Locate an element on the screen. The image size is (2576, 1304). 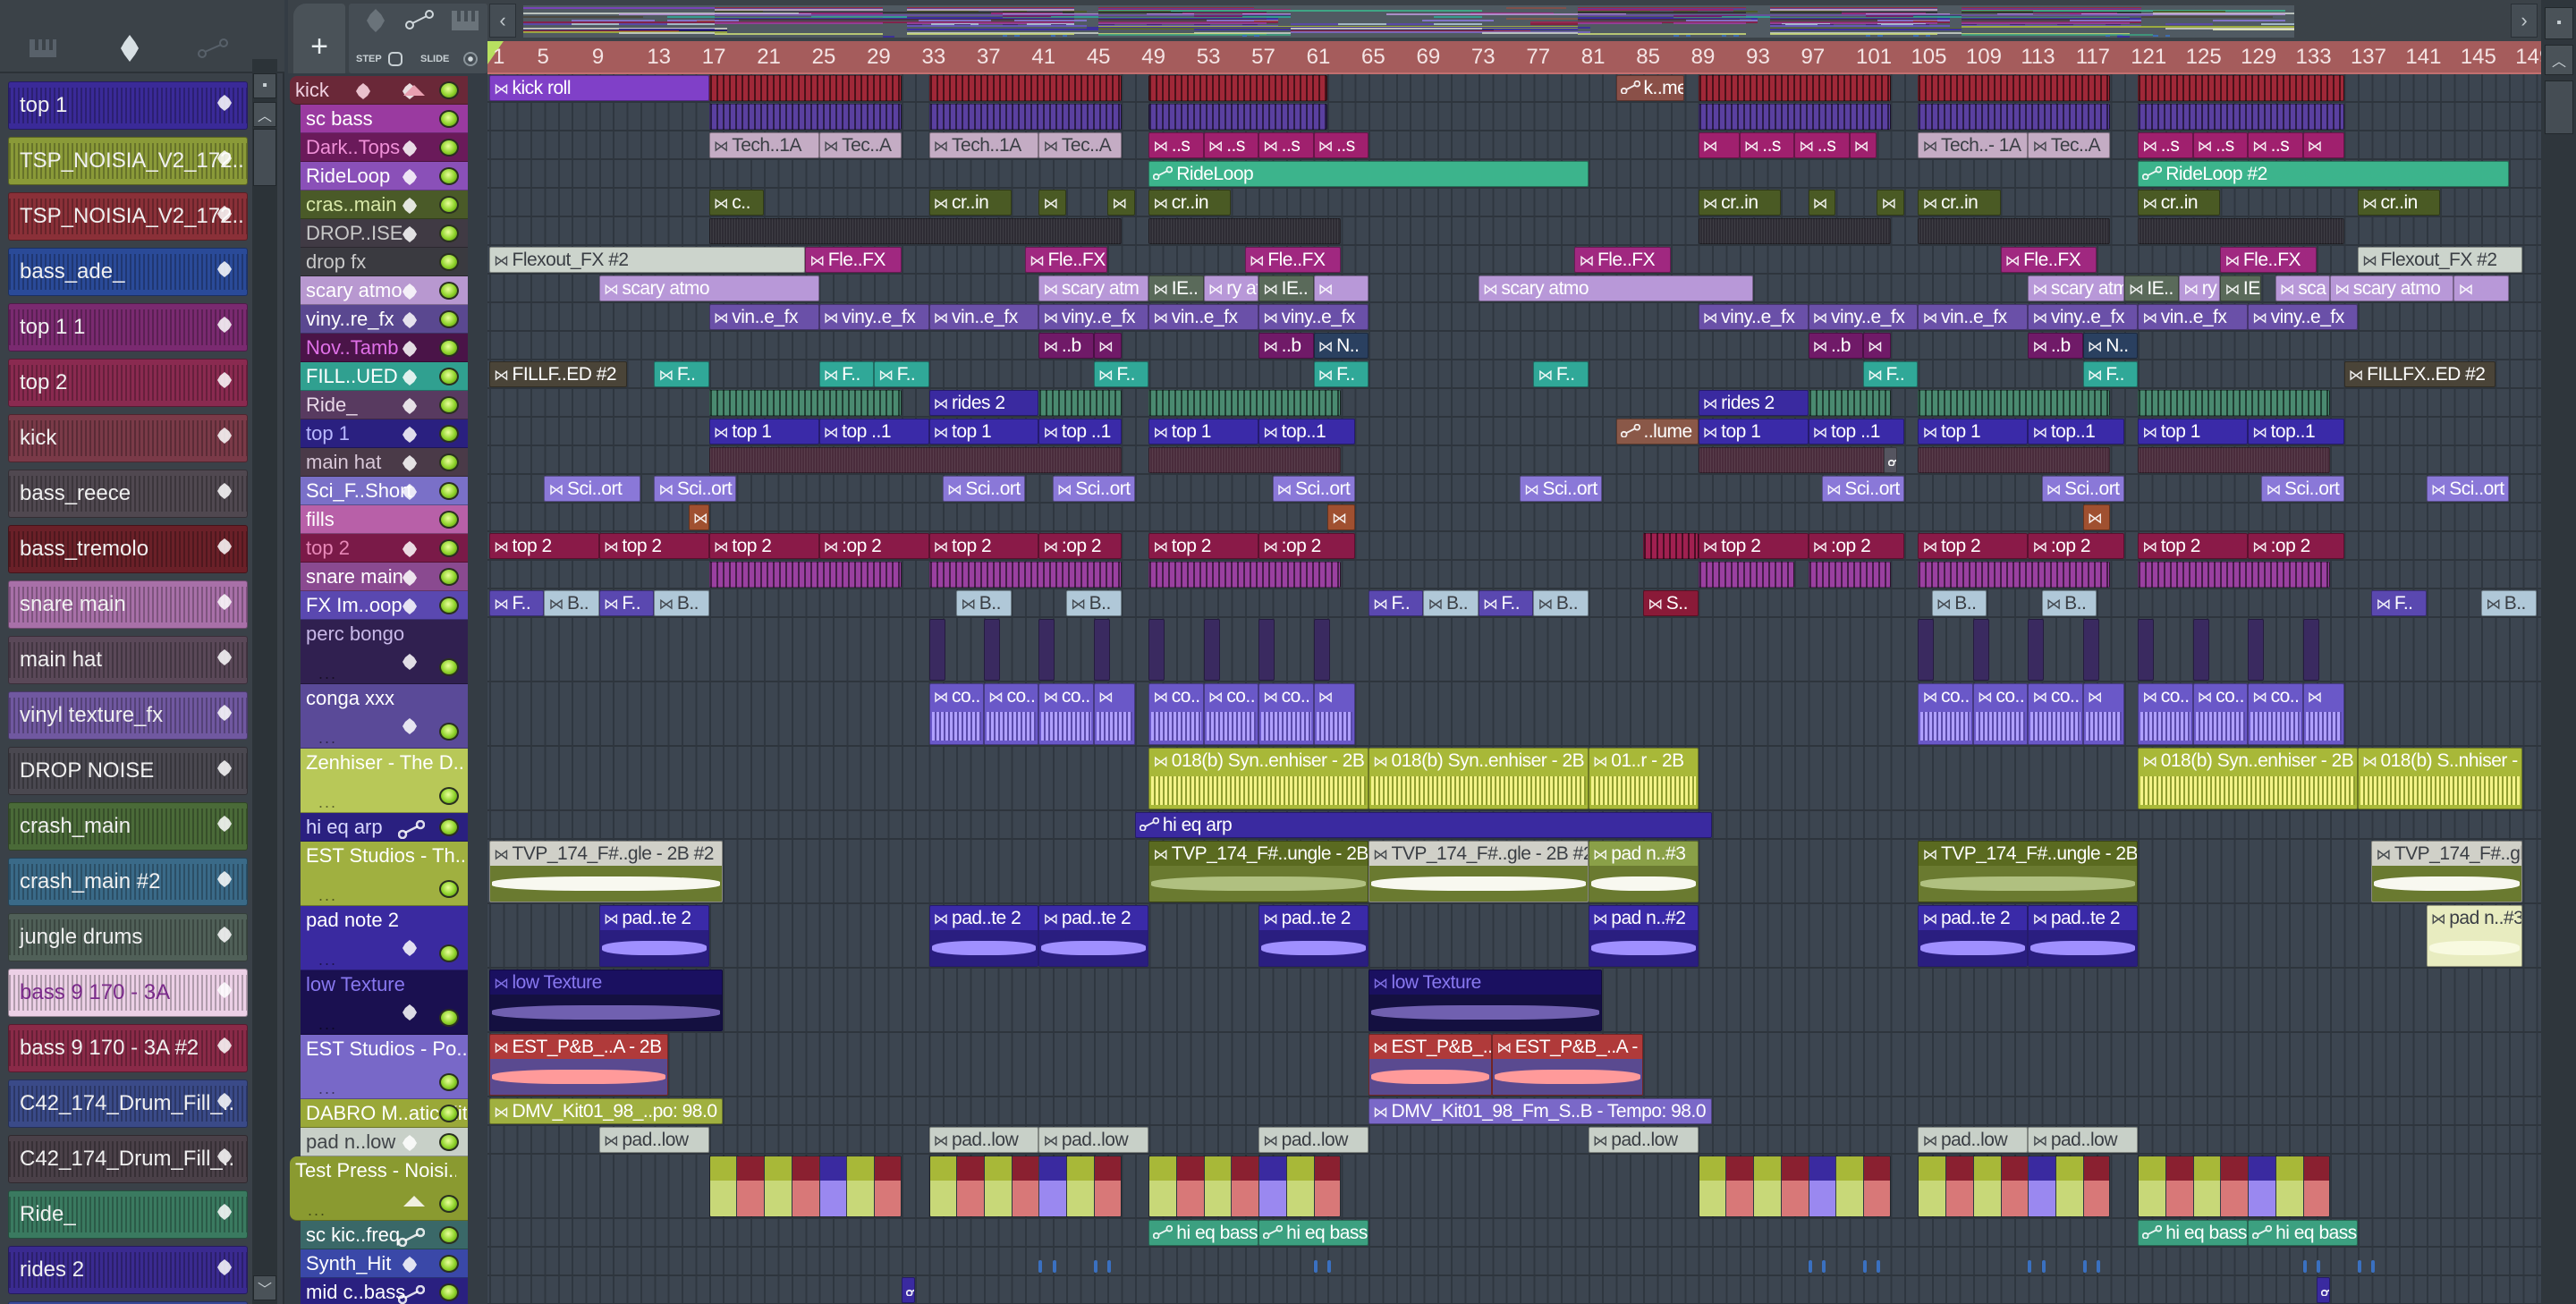
clip: ⋈ N.. is located at coordinates (2110, 346).